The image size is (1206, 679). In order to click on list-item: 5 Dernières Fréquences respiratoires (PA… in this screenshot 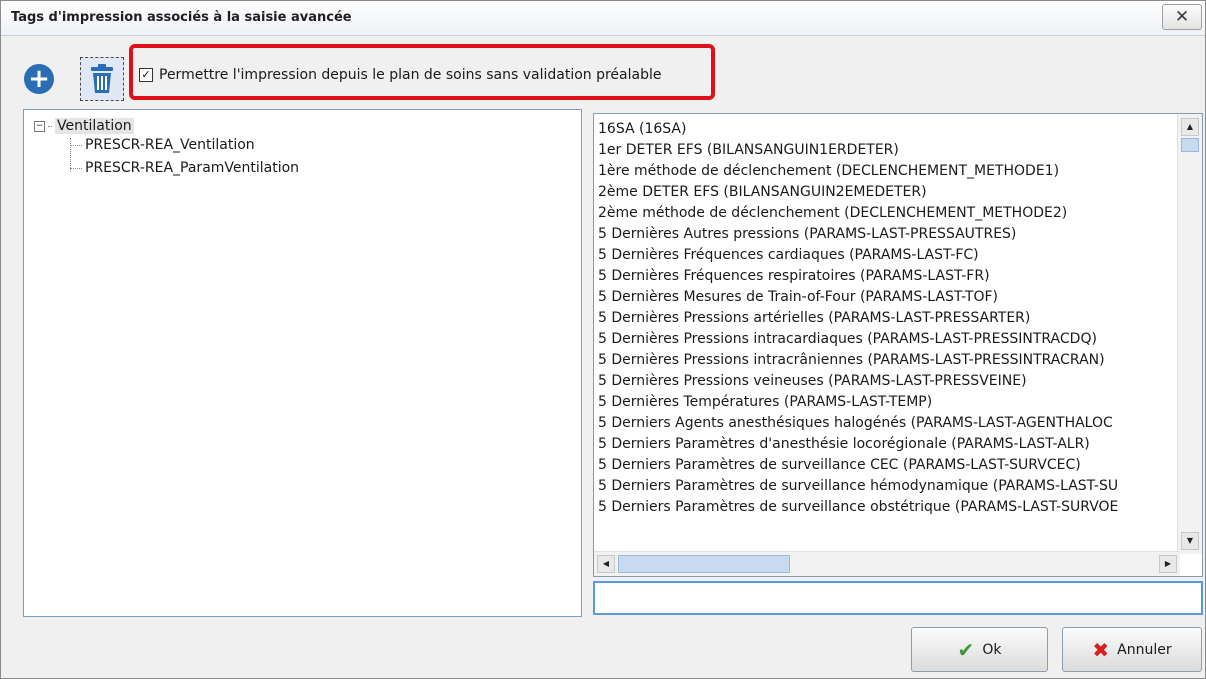, I will do `click(885, 276)`.